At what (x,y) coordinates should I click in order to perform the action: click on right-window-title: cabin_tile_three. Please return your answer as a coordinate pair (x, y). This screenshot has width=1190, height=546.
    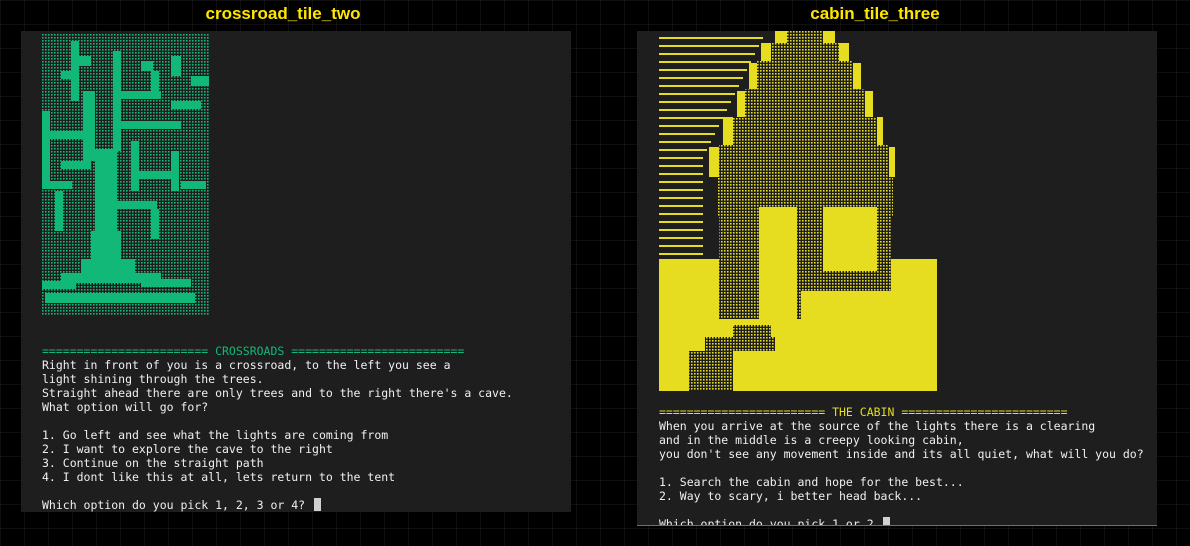
    Looking at the image, I should click on (875, 13).